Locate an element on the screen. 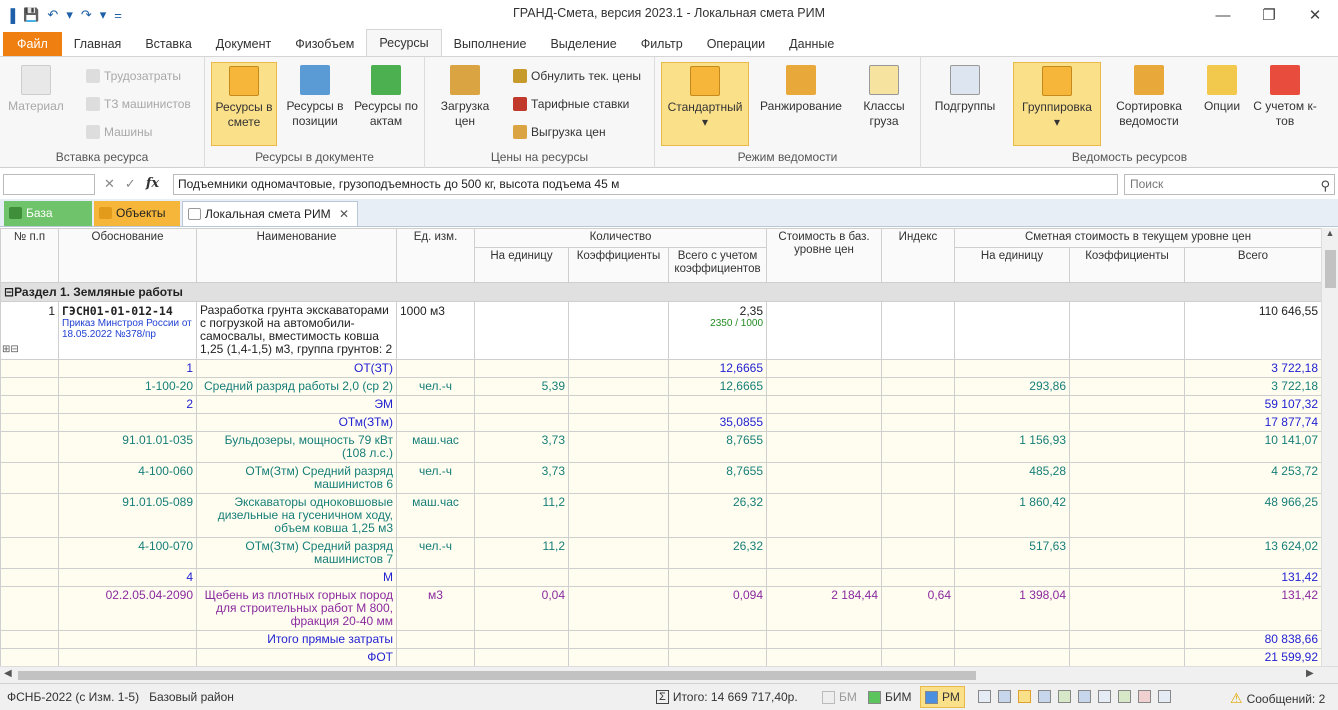  header-coefficients: Коэффициенты is located at coordinates (618, 265).